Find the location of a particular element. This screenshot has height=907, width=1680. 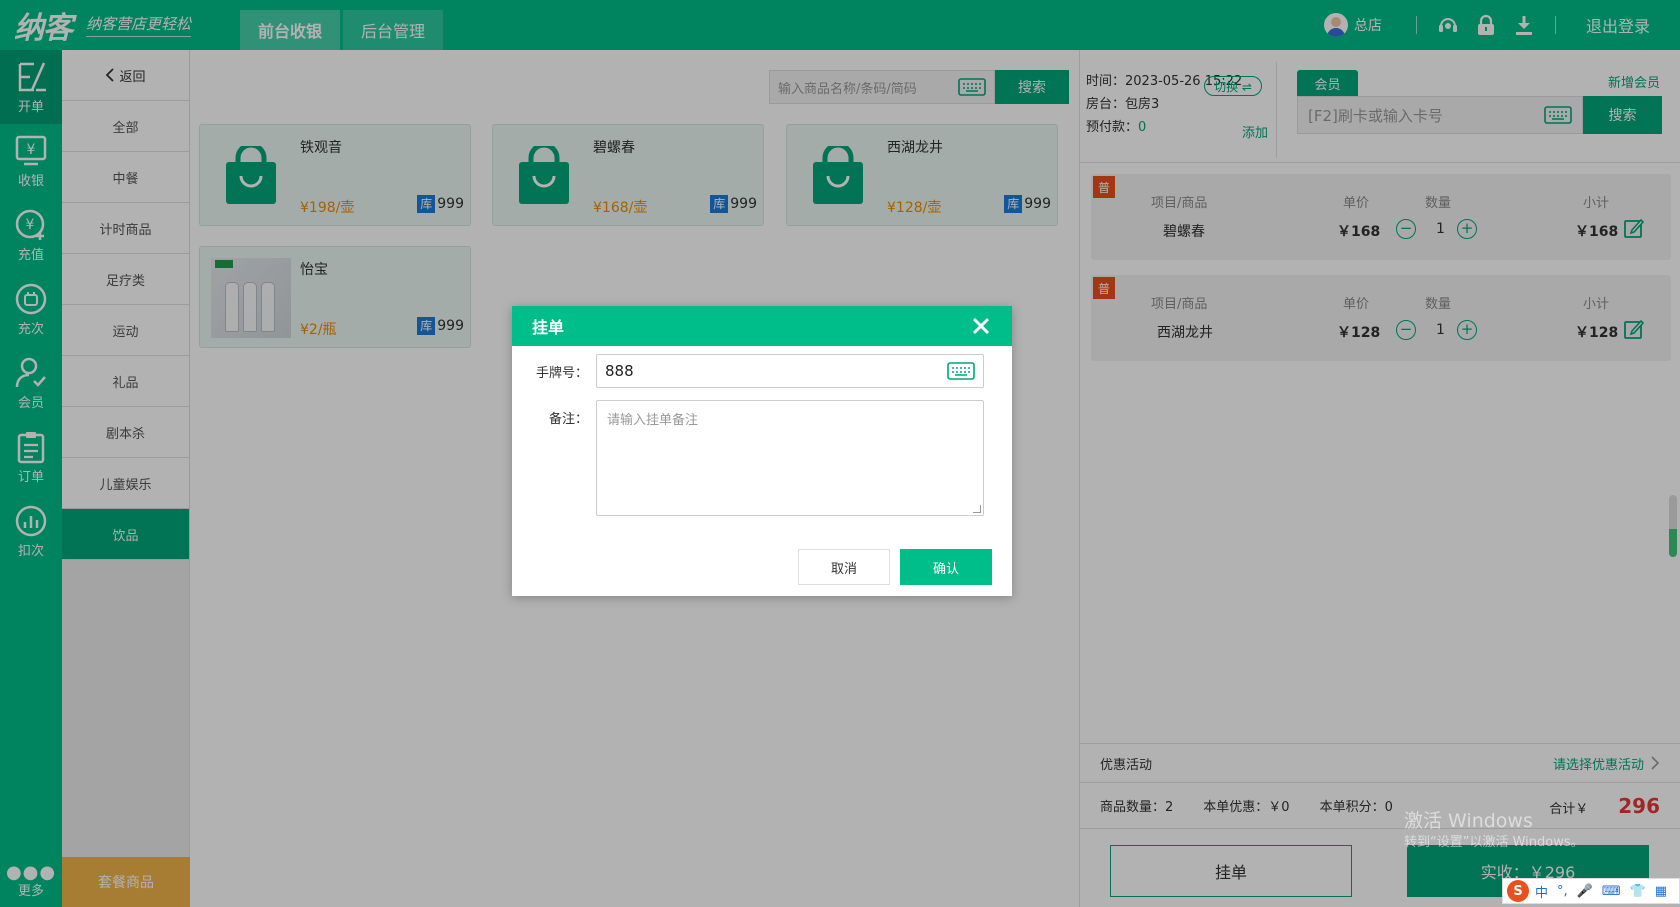

ime-toolbar: S 中 °, 🎤 ⌨ 👕 ▦ is located at coordinates (1591, 891).